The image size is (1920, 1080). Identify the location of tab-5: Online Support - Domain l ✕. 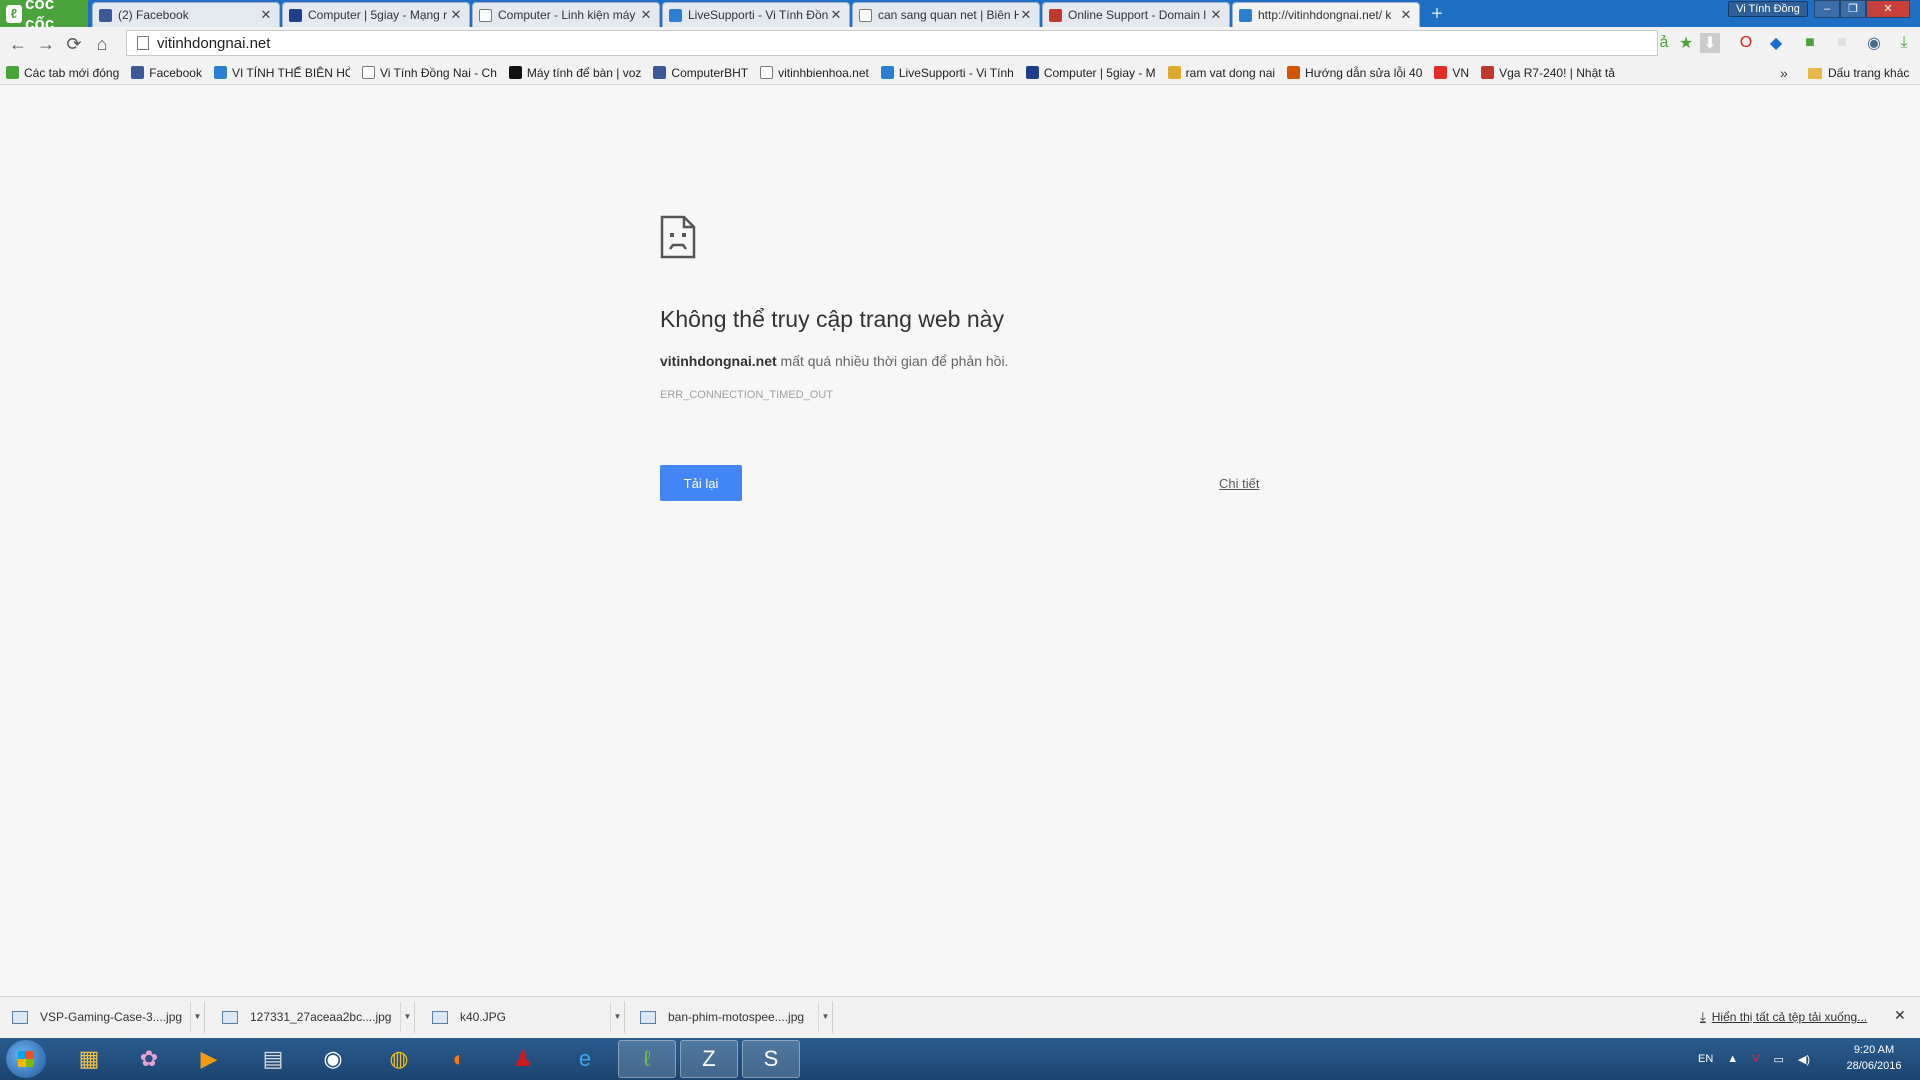
(1136, 14).